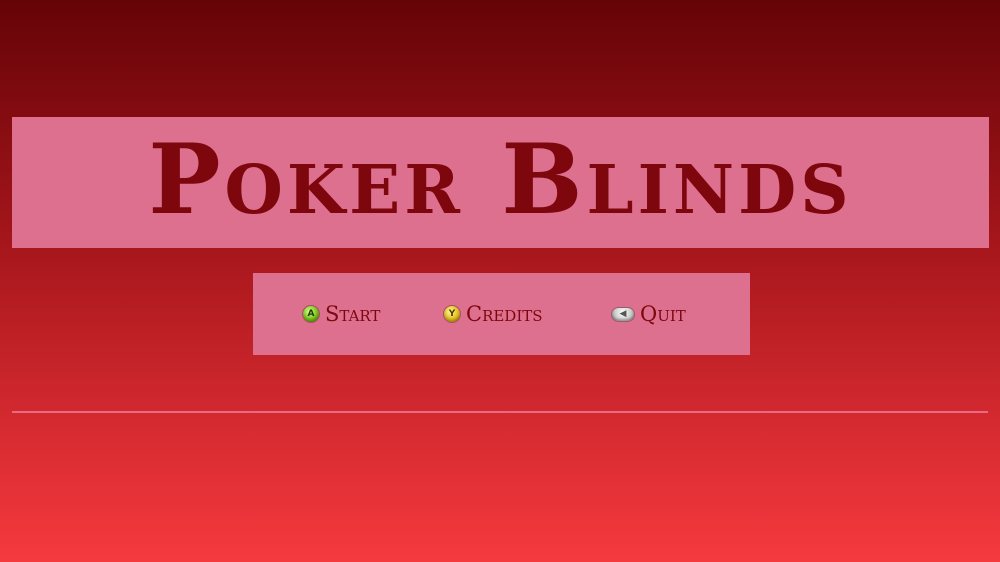 Image resolution: width=1000 pixels, height=562 pixels. I want to click on credits-menu-item: Y Credits, so click(493, 314).